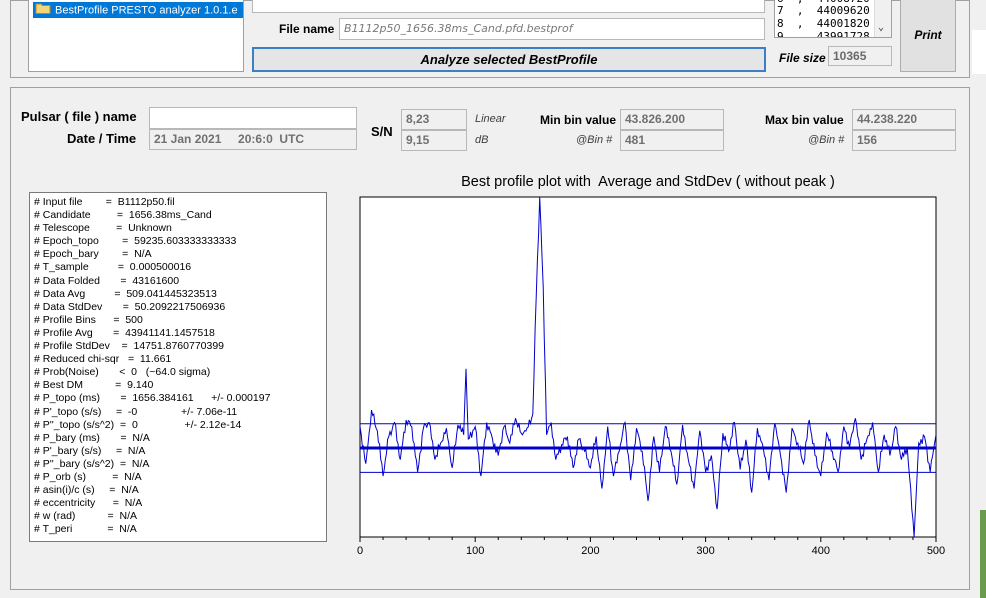 The image size is (986, 598). I want to click on print-button-label: Print, so click(928, 35).